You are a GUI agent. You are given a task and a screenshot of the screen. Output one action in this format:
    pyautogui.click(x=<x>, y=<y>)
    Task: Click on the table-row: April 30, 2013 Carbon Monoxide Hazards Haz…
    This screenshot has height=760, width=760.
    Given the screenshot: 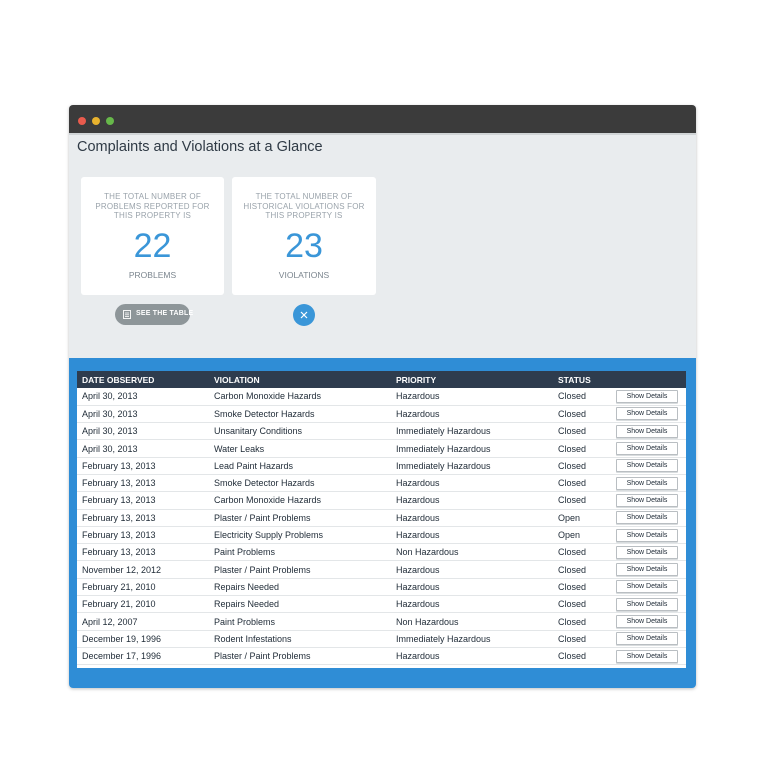 What is the action you would take?
    pyautogui.click(x=381, y=397)
    